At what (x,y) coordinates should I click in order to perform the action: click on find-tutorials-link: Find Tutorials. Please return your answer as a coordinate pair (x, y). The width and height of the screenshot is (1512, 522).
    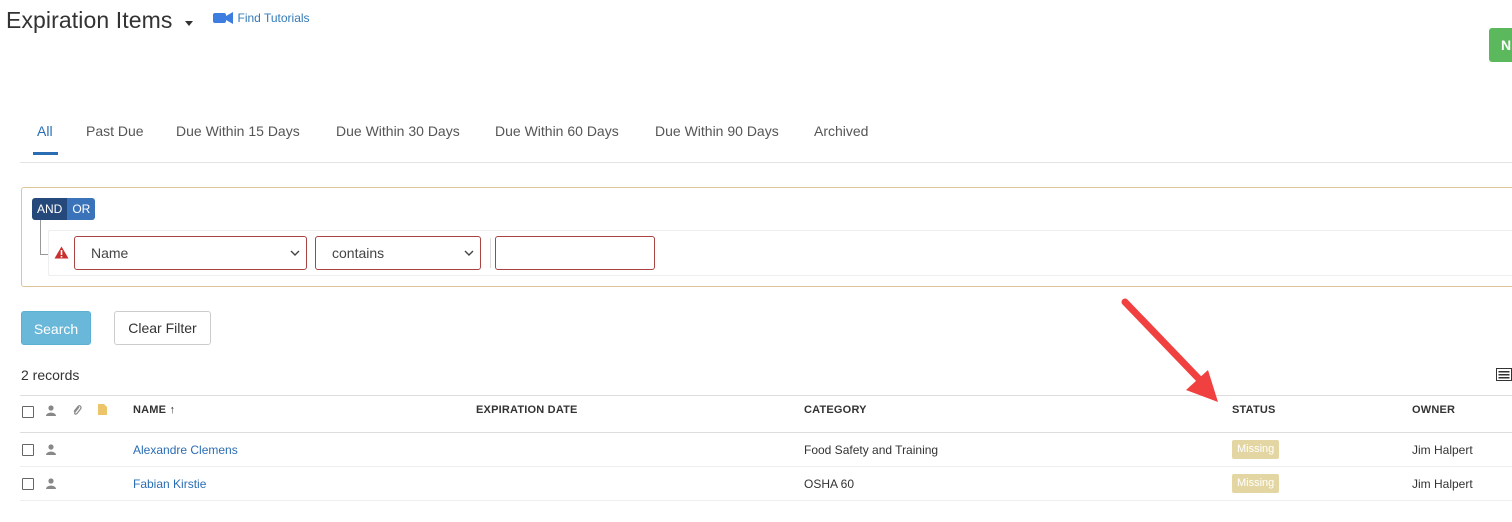
    Looking at the image, I should click on (261, 18).